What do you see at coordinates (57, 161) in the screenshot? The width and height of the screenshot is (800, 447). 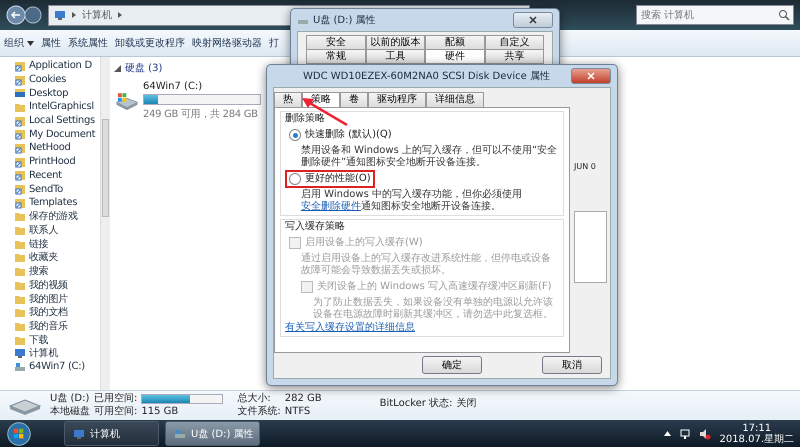 I see `nav-item: PrintHood` at bounding box center [57, 161].